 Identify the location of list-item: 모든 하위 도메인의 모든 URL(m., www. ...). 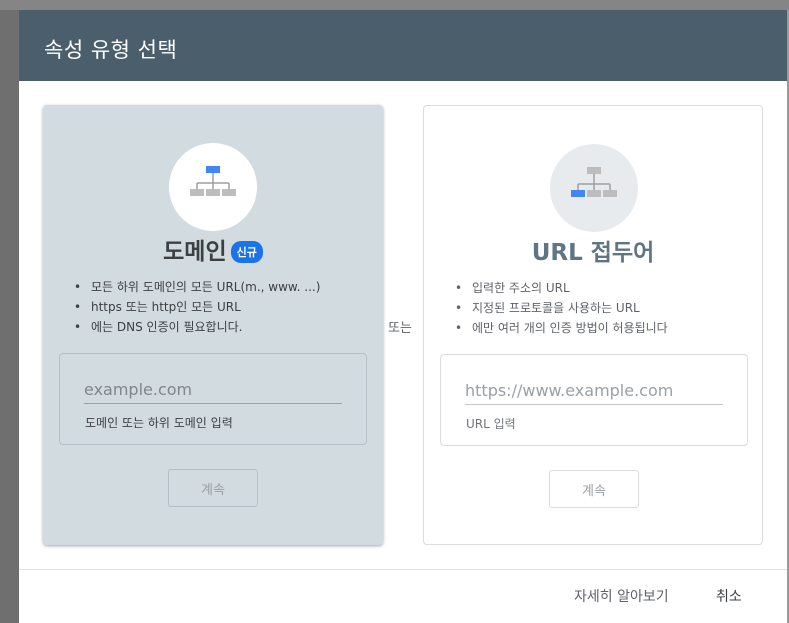
(196, 287).